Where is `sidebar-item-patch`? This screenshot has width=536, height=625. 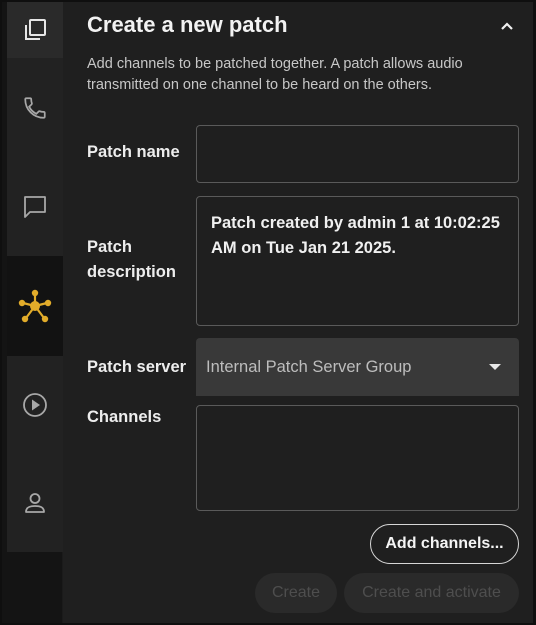 sidebar-item-patch is located at coordinates (35, 306).